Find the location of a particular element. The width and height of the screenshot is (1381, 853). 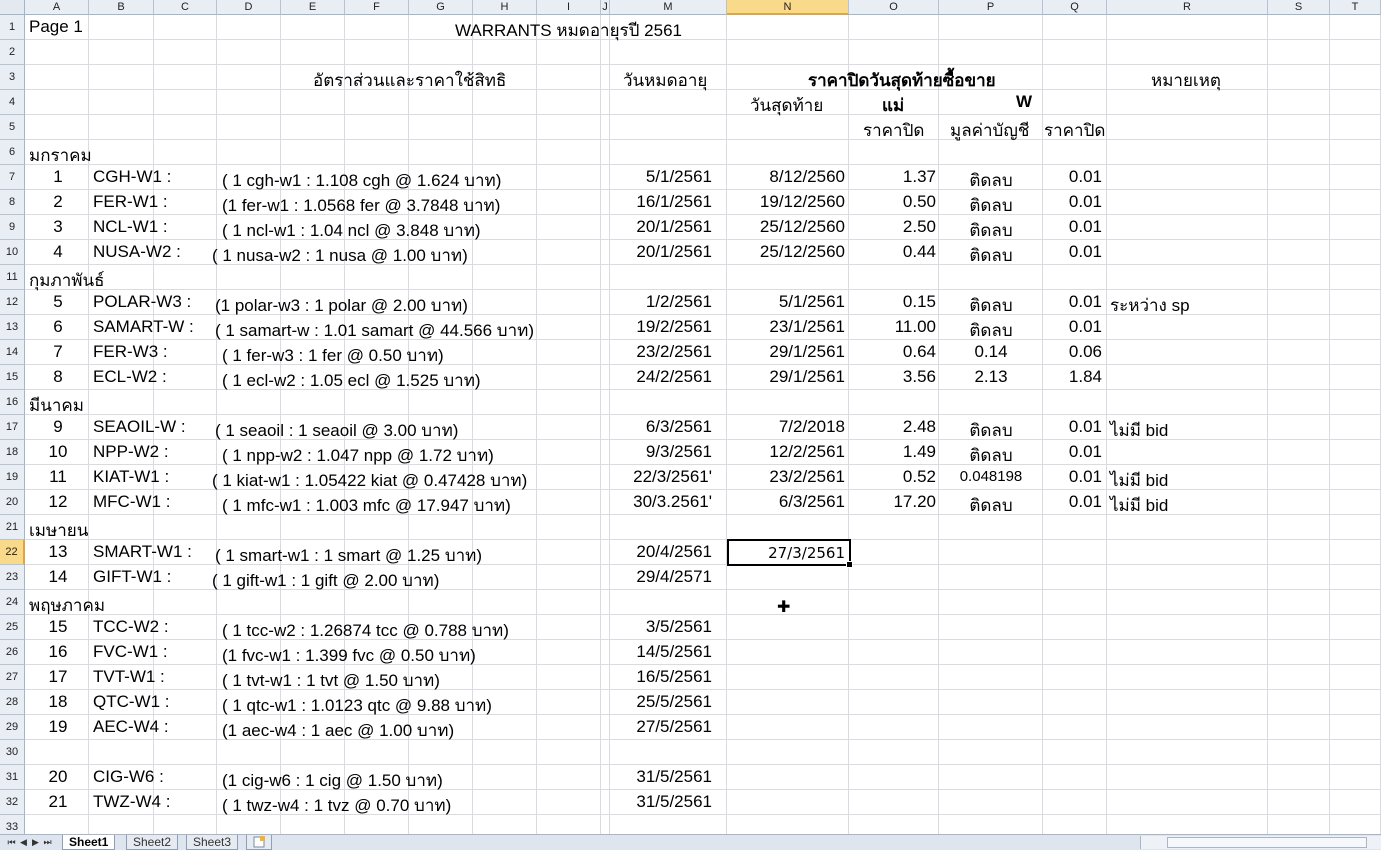

warrant-no: 21 is located at coordinates (58, 802).